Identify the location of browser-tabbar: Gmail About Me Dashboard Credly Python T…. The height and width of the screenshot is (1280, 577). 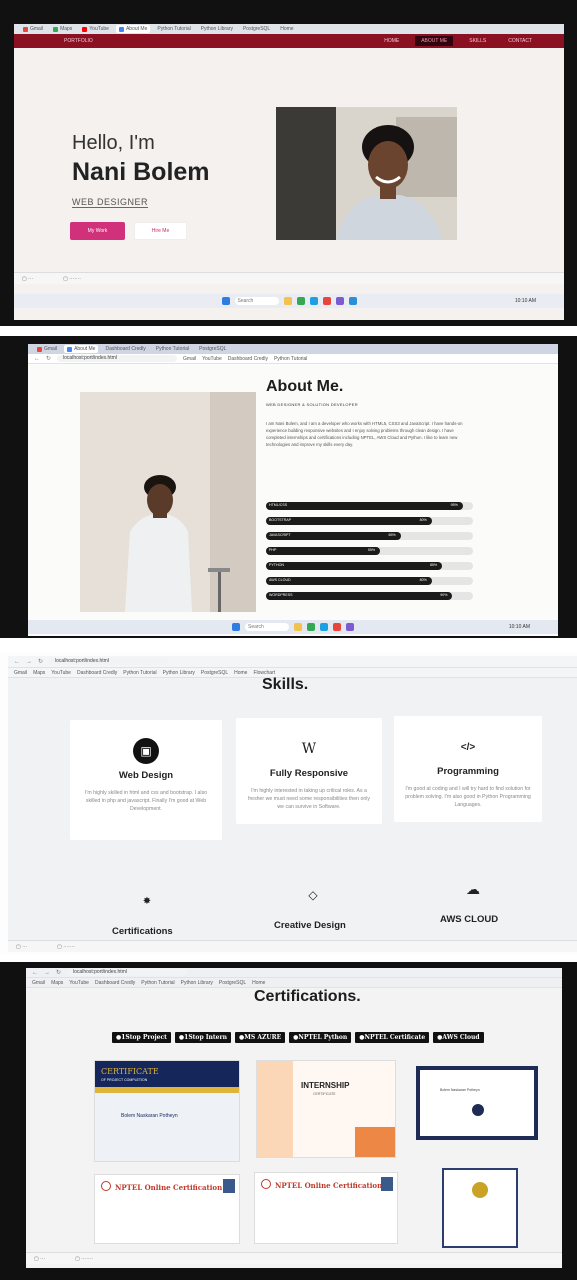
(293, 349).